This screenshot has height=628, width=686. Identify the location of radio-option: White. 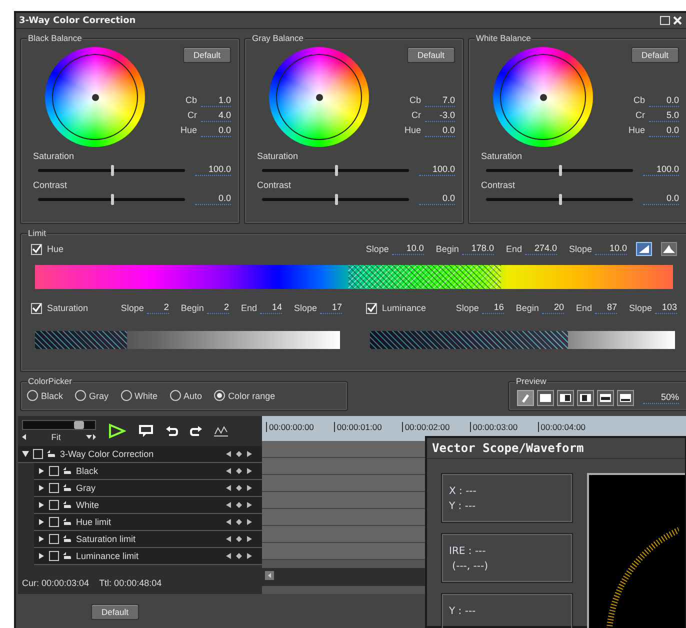
(139, 395).